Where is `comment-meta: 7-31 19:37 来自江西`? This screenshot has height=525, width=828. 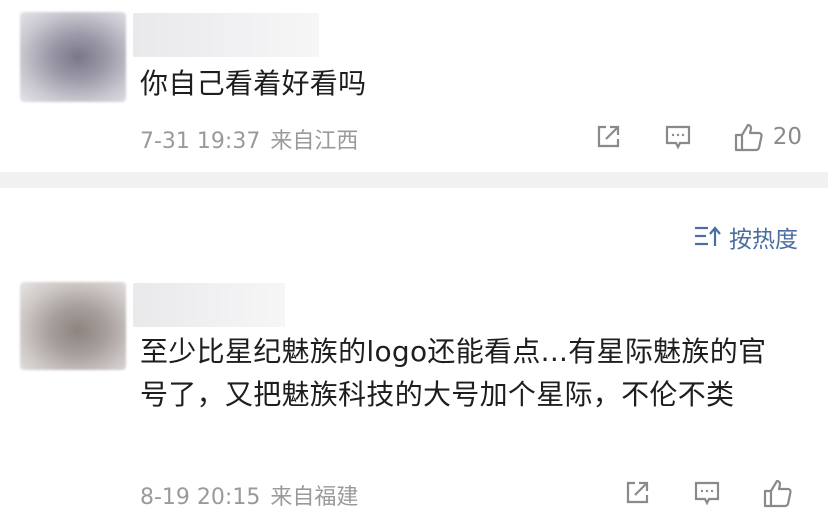 comment-meta: 7-31 19:37 来自江西 is located at coordinates (249, 139).